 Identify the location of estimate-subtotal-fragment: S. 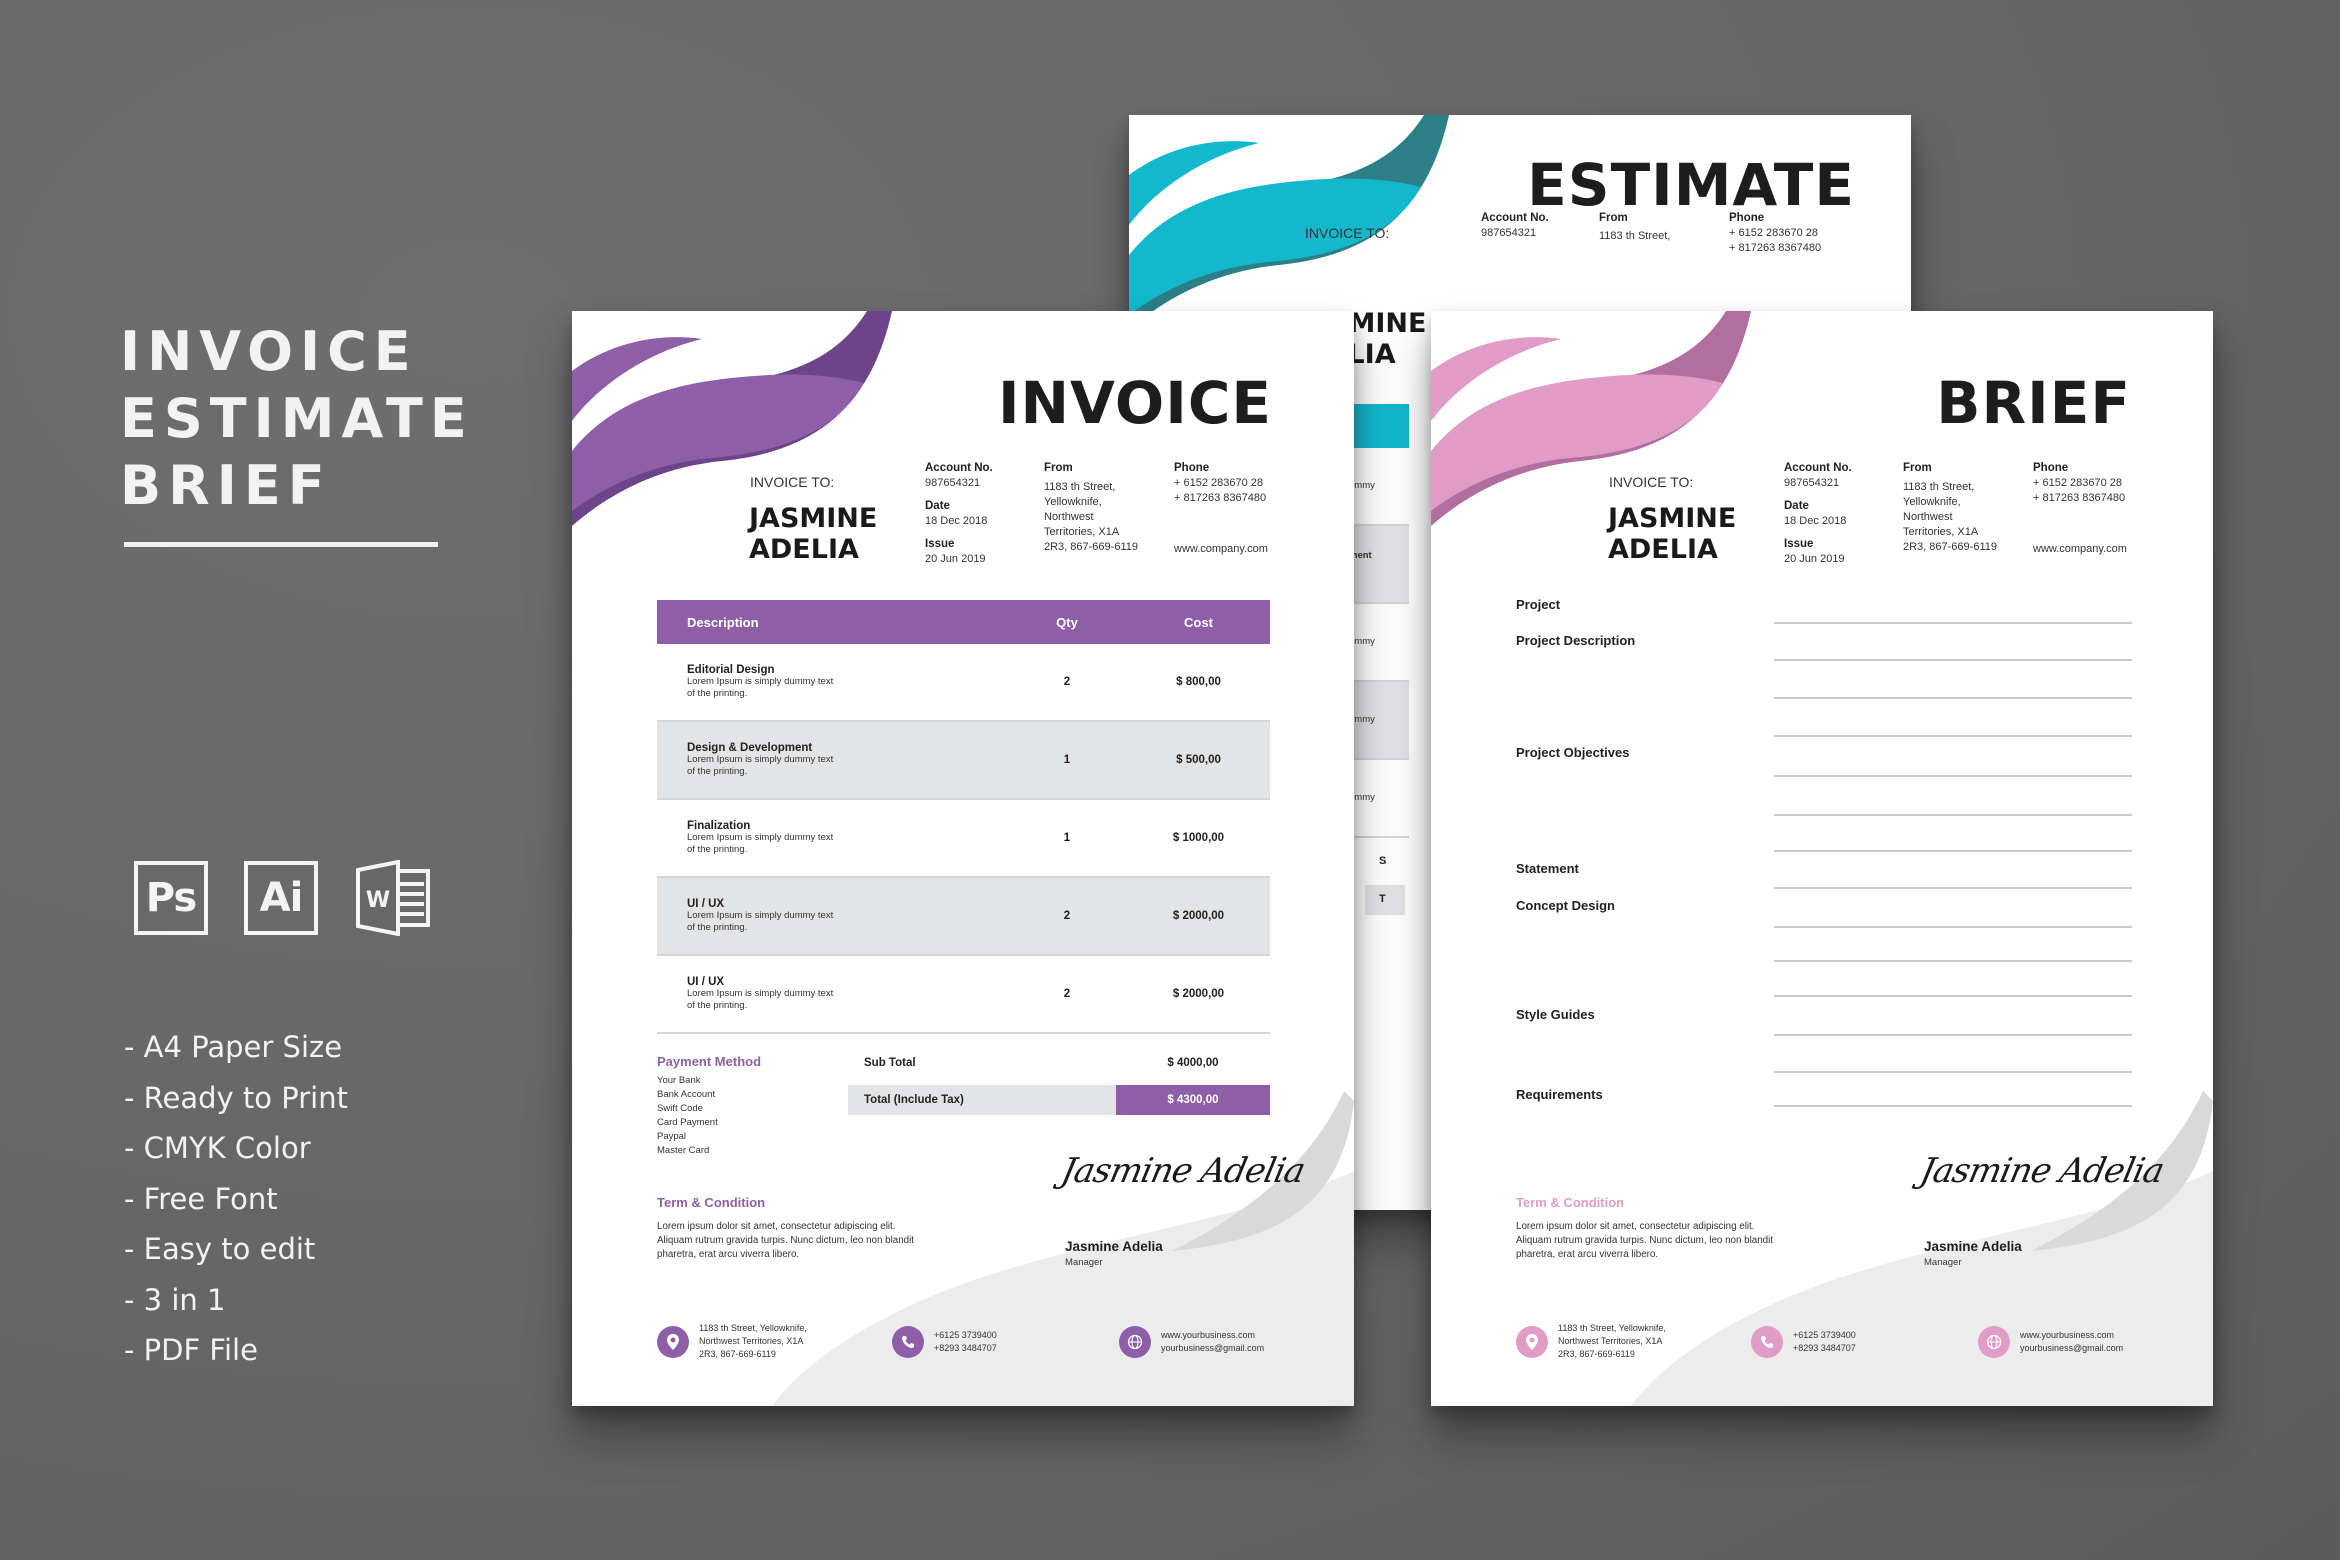
(1383, 861).